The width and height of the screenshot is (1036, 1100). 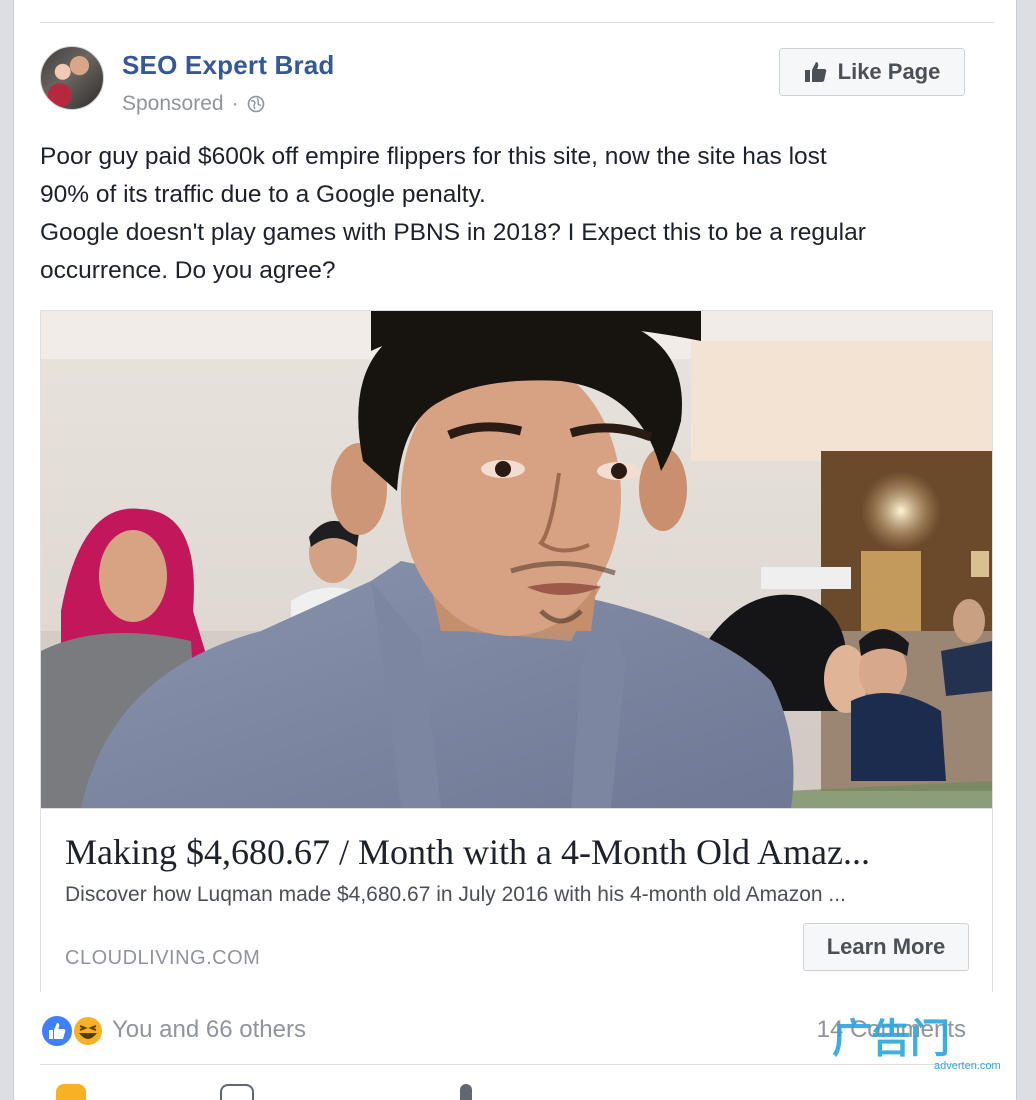 I want to click on watermark-logo: 广告门 adverten.com, so click(x=927, y=1046).